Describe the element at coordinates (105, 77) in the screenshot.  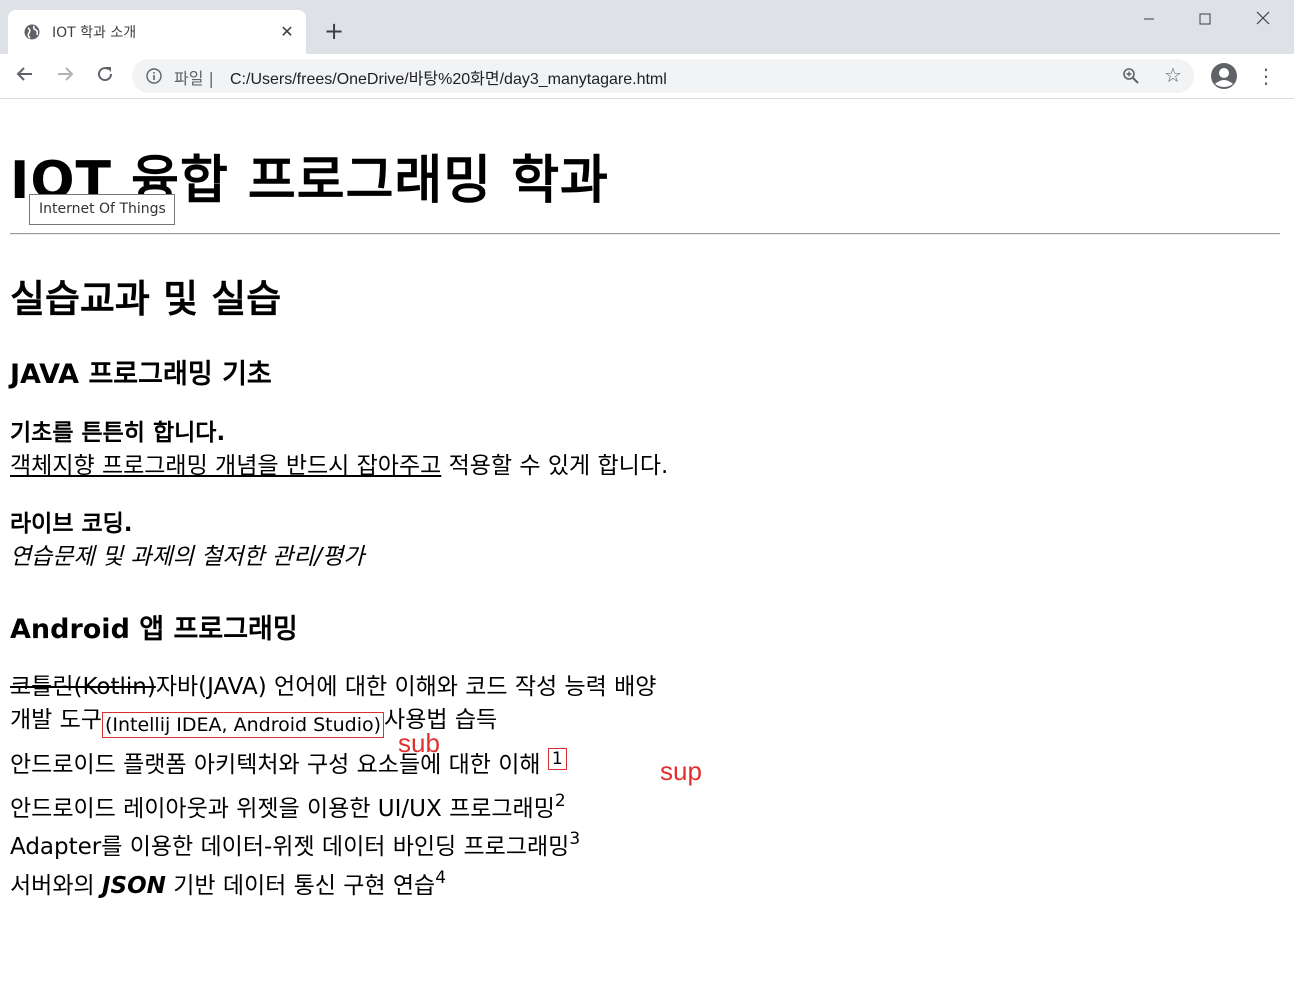
I see `reload-icon` at that location.